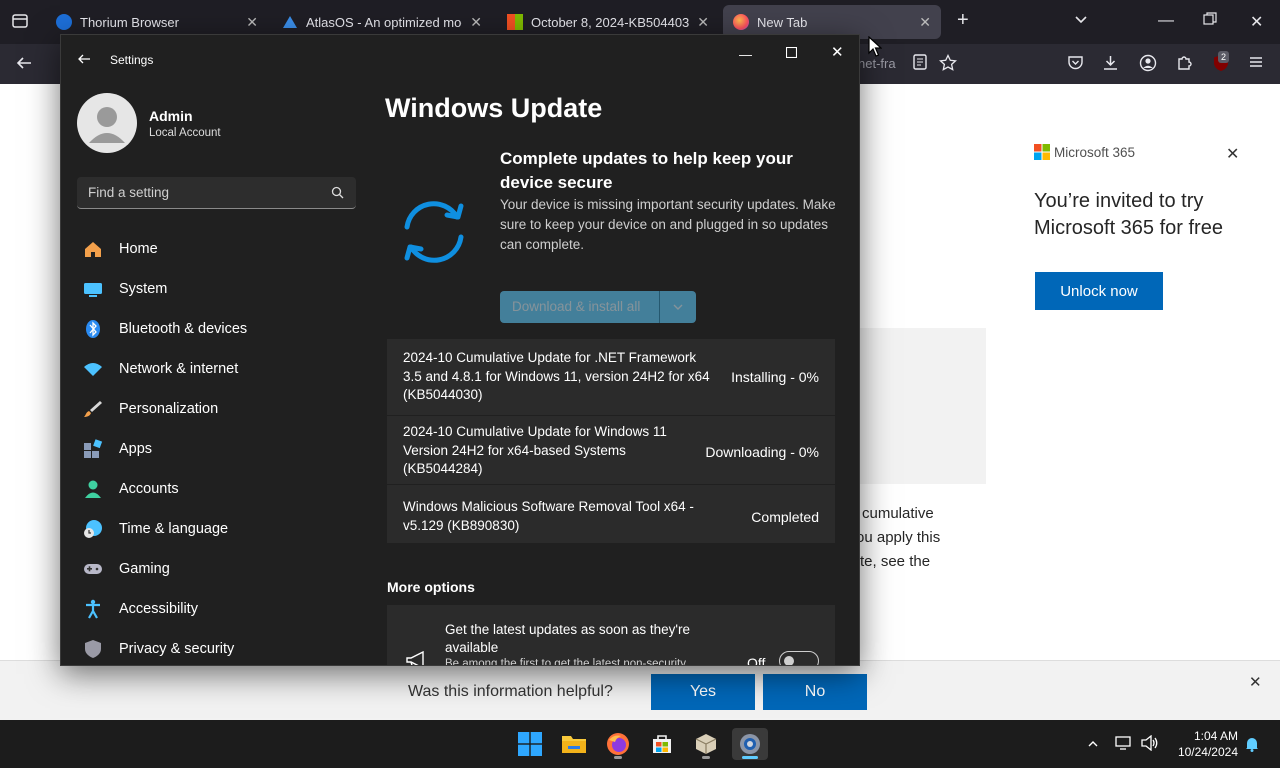 The width and height of the screenshot is (1280, 768). Describe the element at coordinates (515, 22) in the screenshot. I see `microsoft-icon` at that location.